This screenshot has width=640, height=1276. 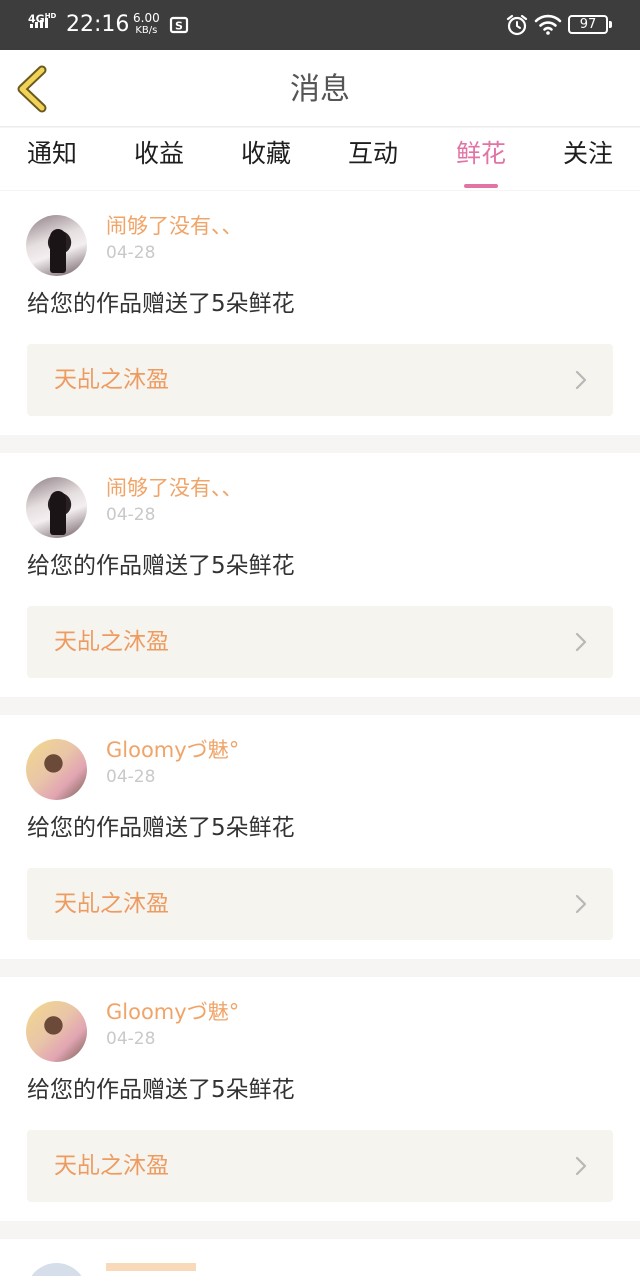 I want to click on username-partial, so click(x=151, y=1268).